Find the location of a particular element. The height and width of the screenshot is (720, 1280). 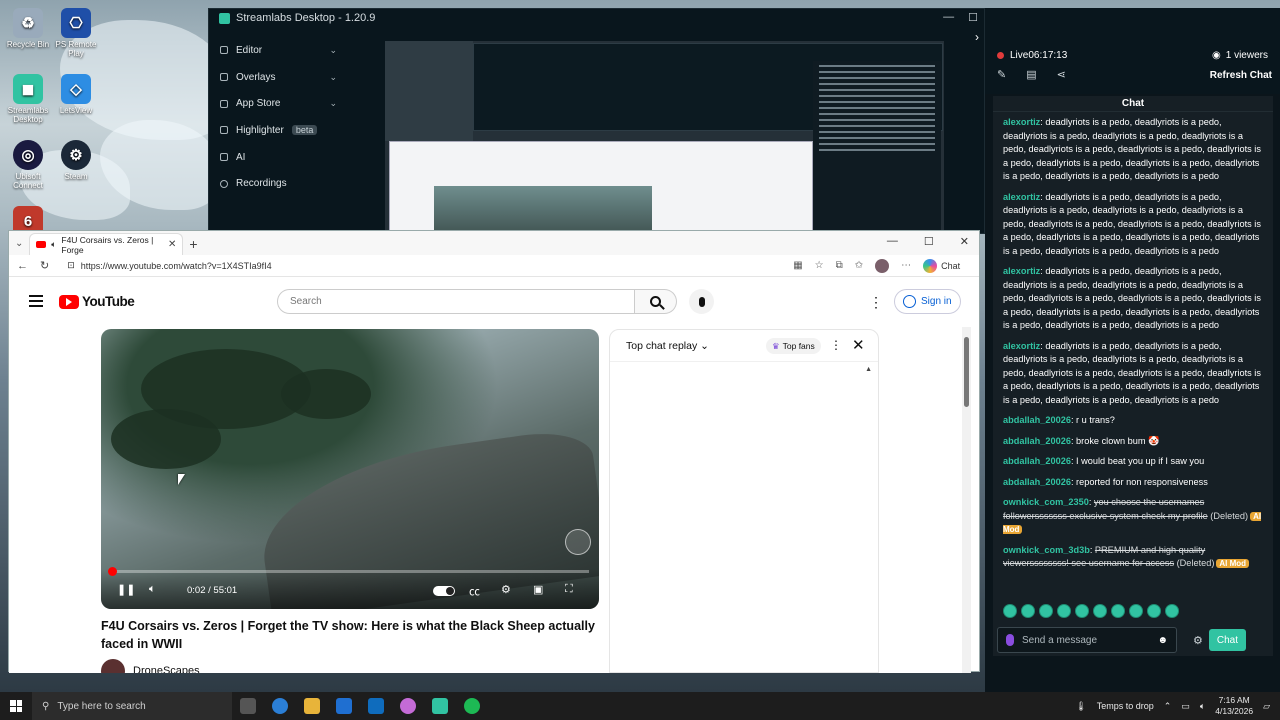

settings-kebab-icon: ⋮ is located at coordinates (876, 302).